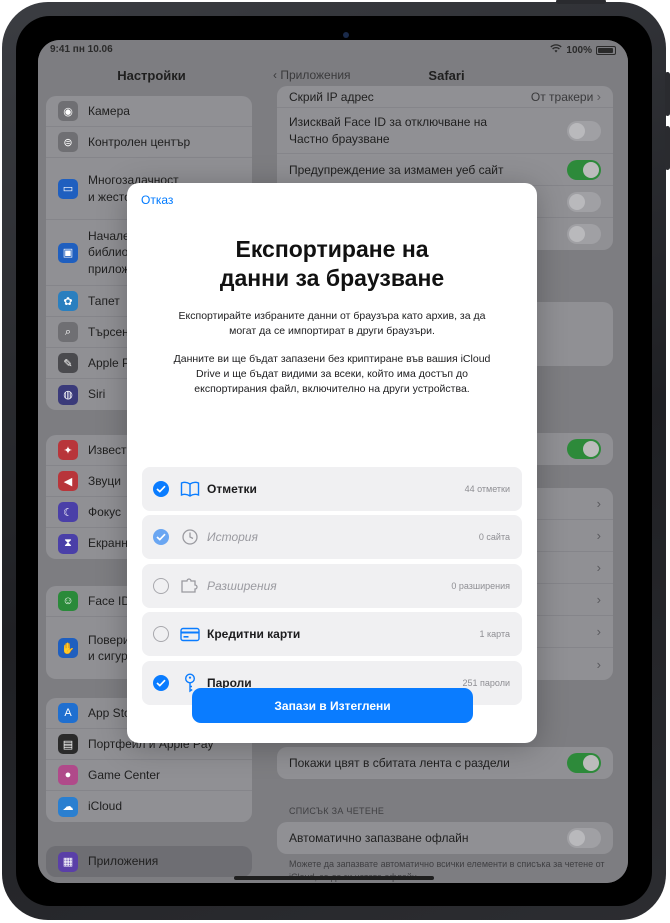  What do you see at coordinates (109, 600) in the screenshot?
I see `sidebar-item-label: Face ID` at bounding box center [109, 600].